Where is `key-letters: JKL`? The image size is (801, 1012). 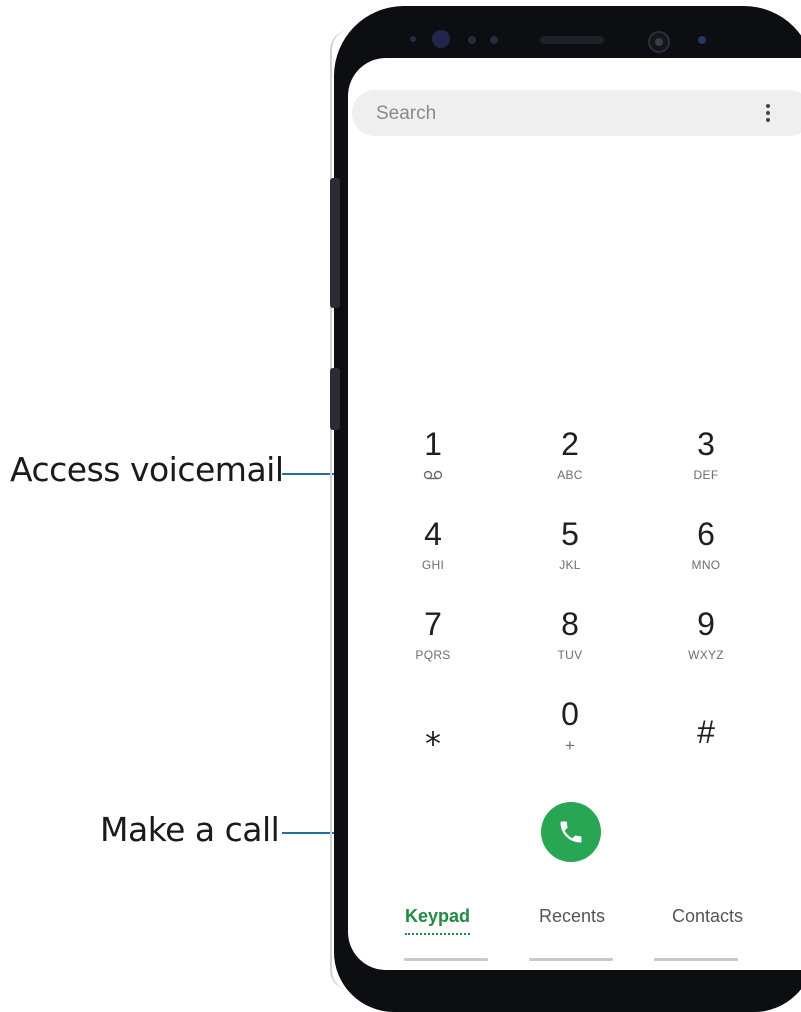
key-letters: JKL is located at coordinates (570, 565).